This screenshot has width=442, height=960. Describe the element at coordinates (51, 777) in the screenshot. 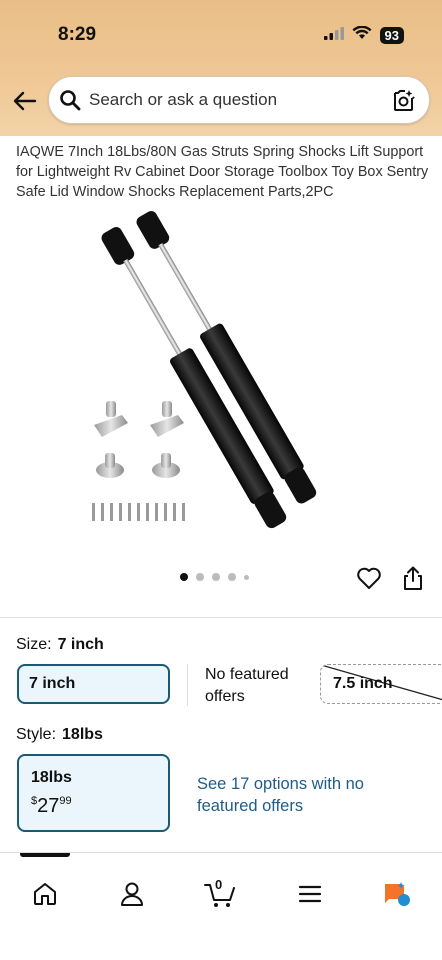

I see `style-option-label: 18lbs` at that location.